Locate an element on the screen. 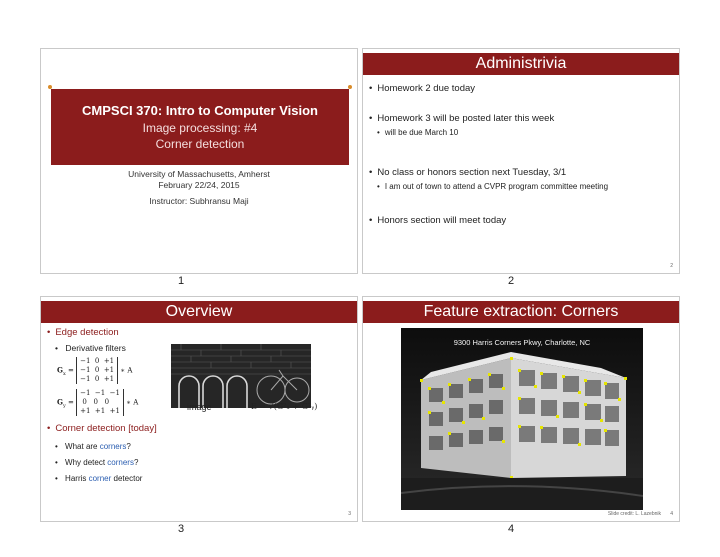  page-number: 4 is located at coordinates (511, 529).